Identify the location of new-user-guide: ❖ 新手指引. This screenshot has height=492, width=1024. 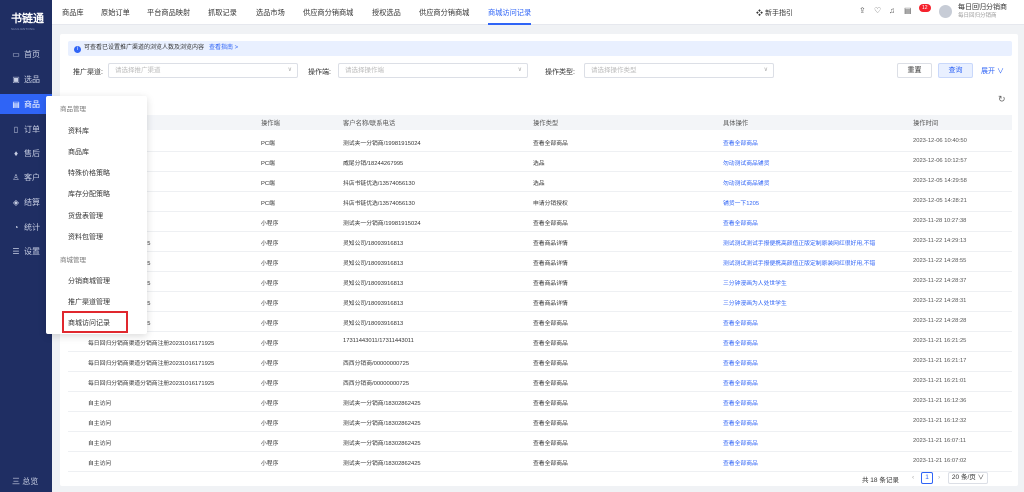
(774, 13).